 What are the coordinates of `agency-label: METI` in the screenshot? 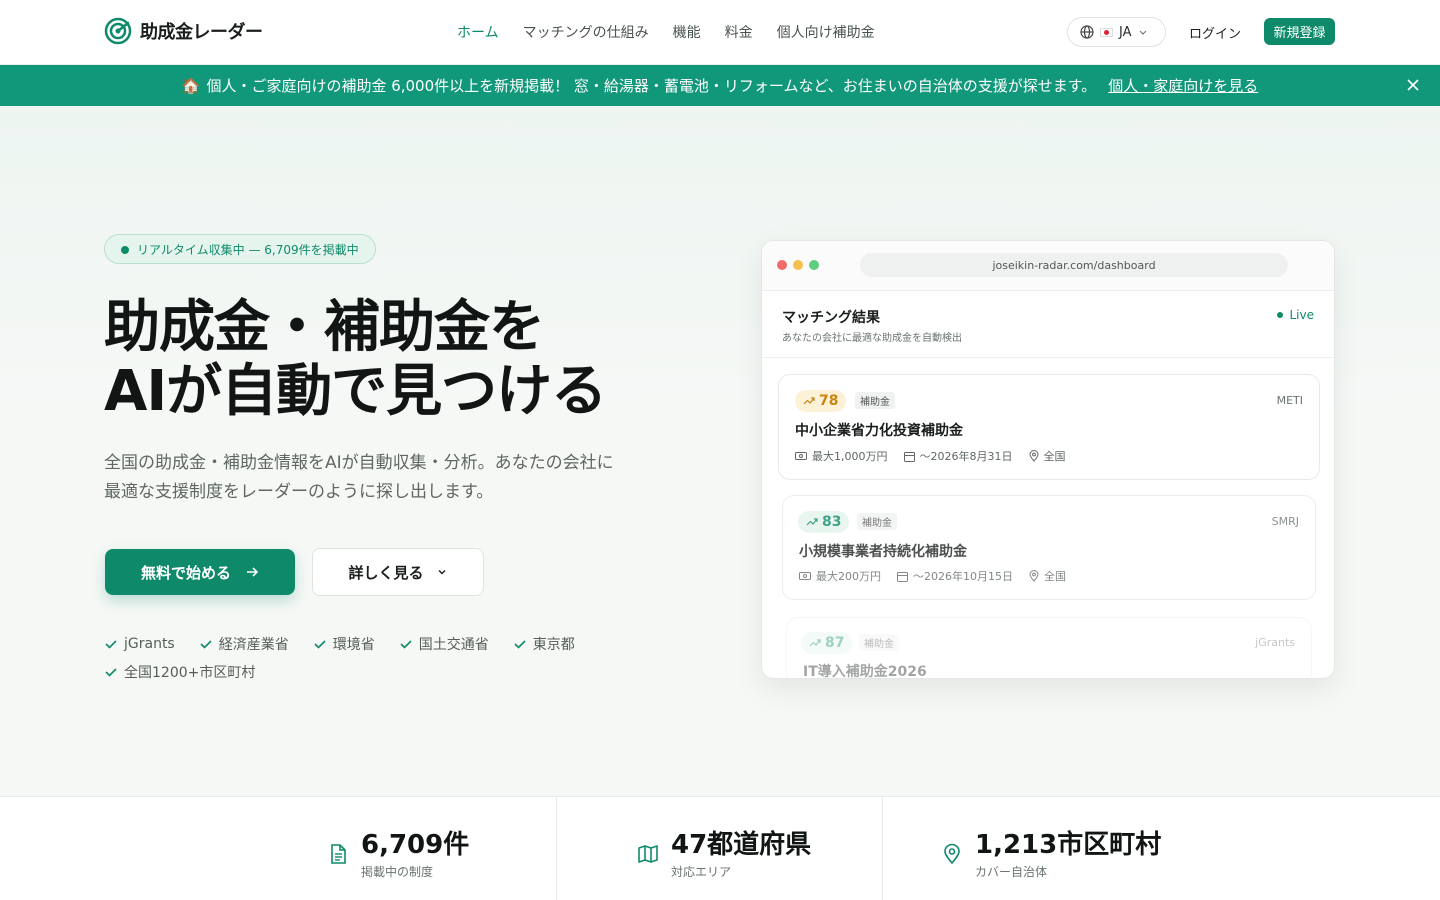 It's located at (1289, 400).